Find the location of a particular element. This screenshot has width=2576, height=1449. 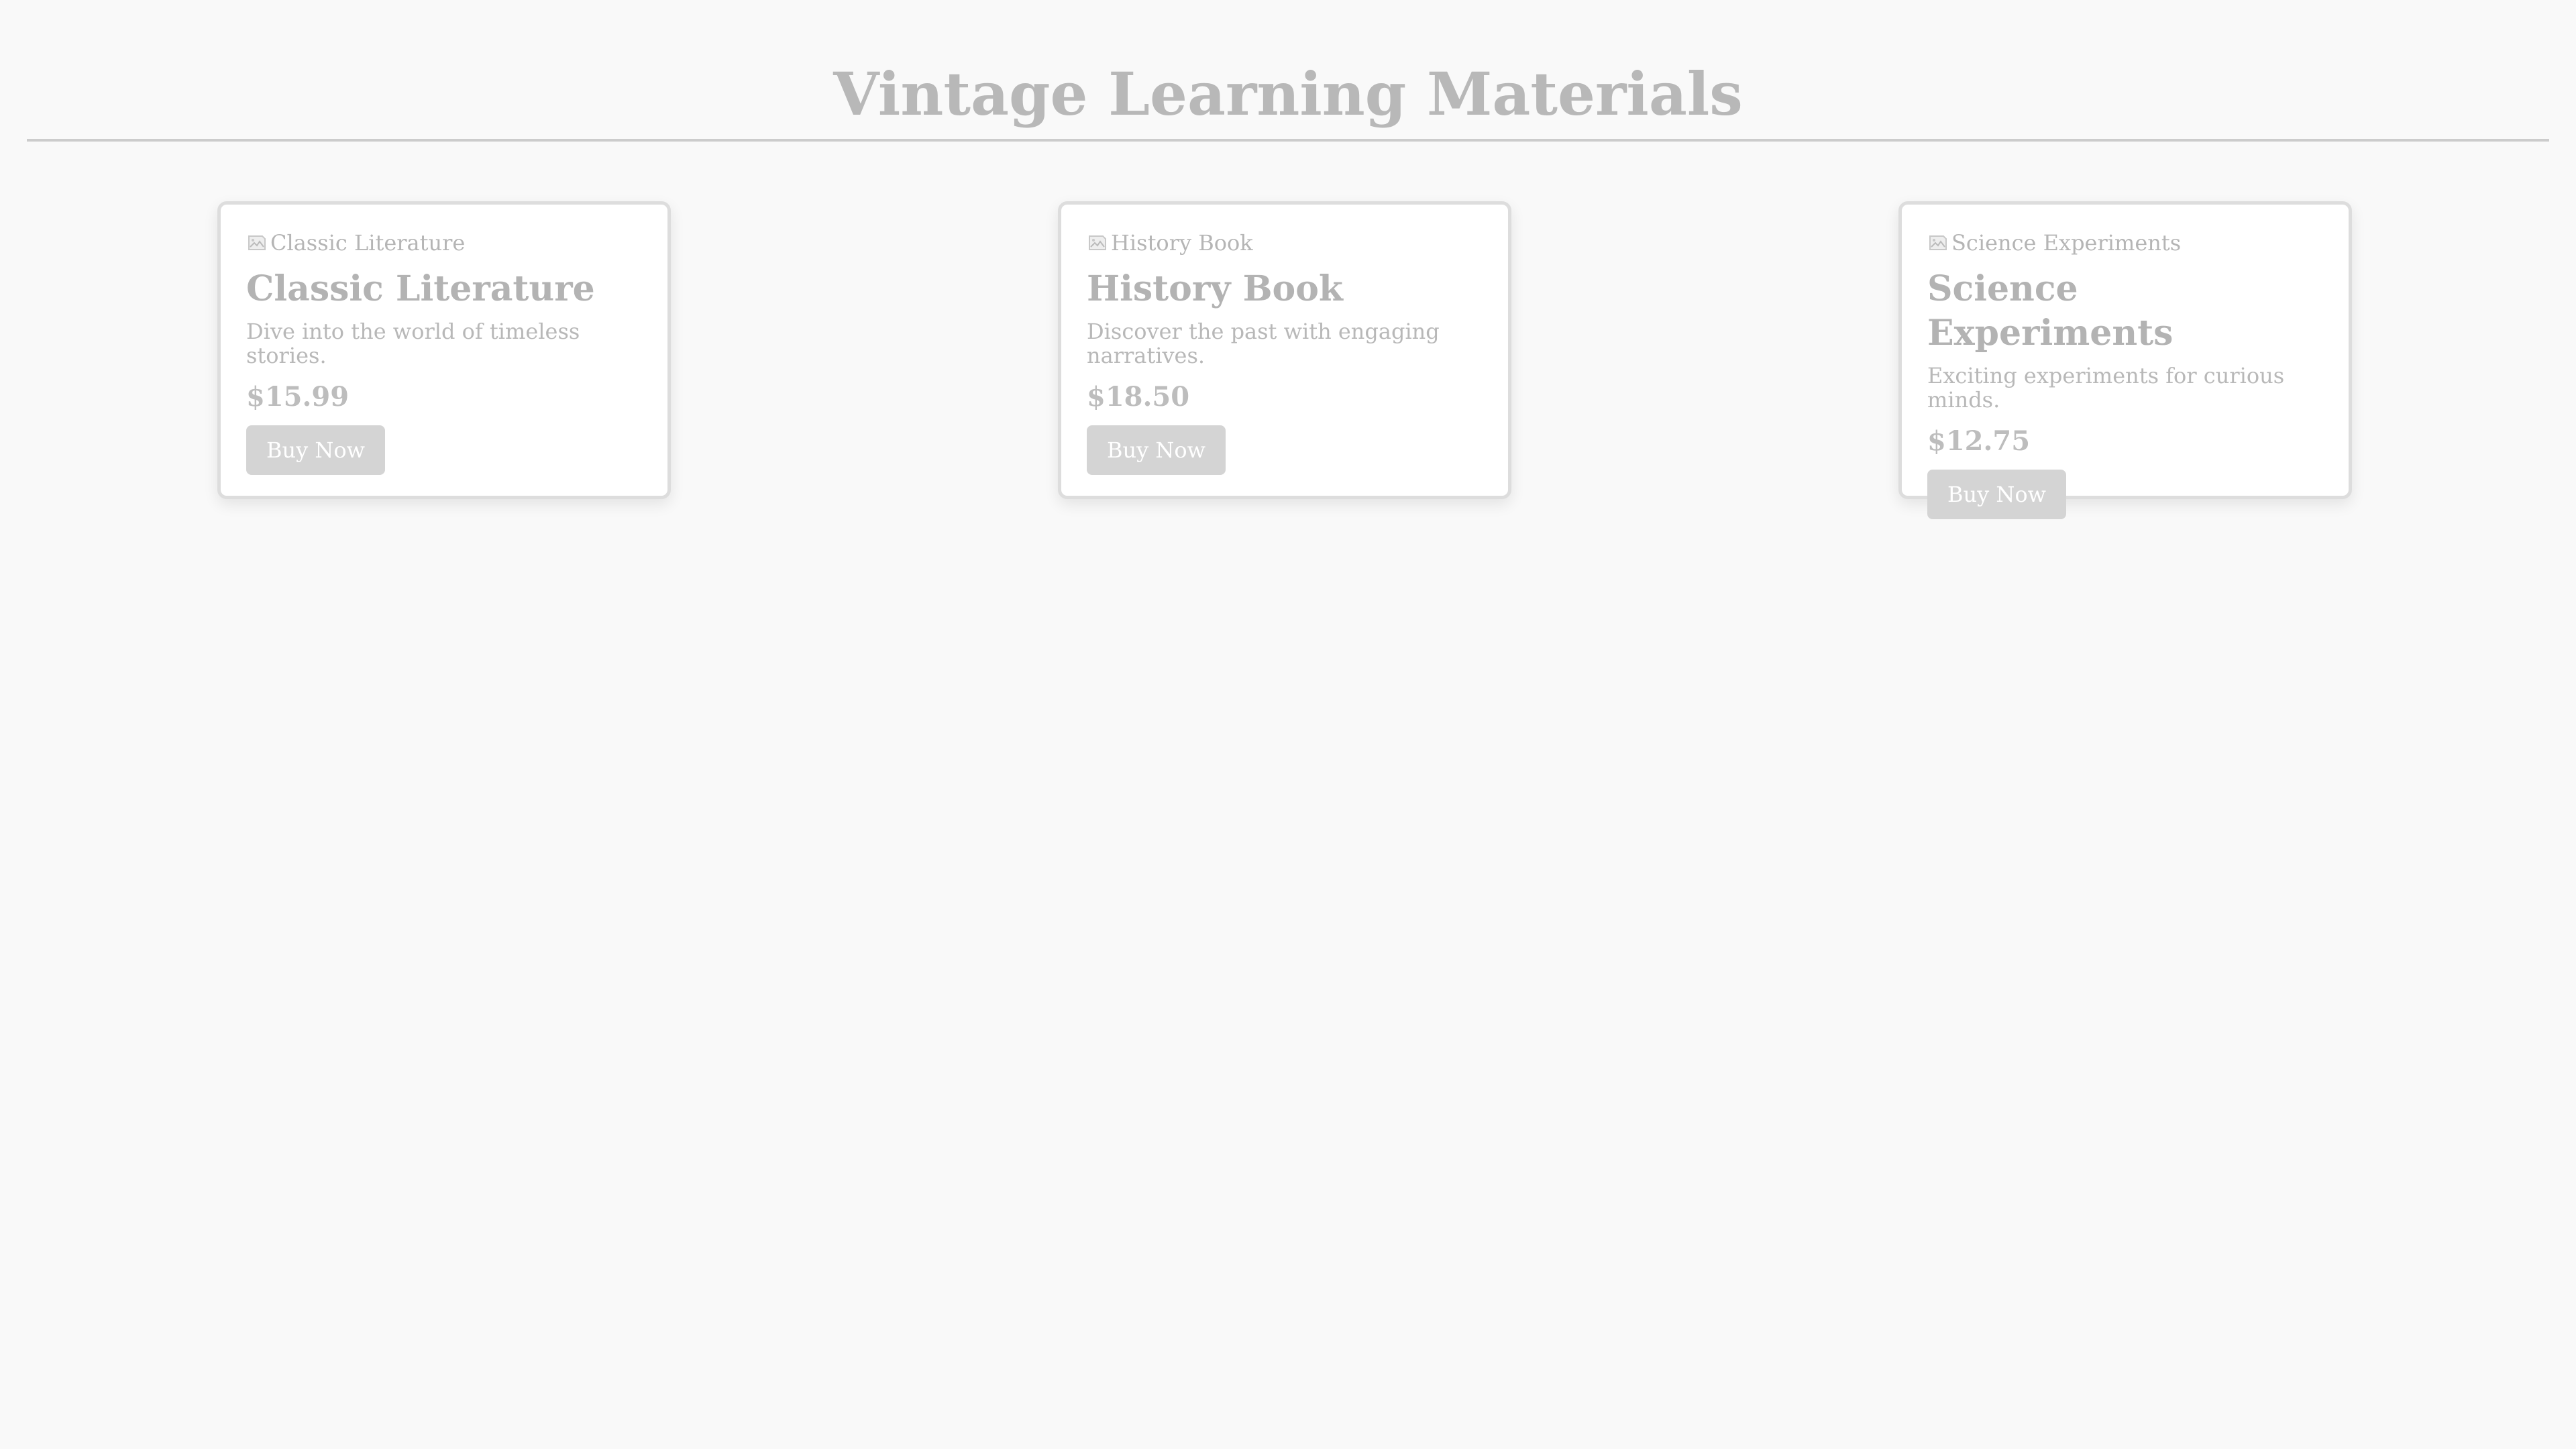

page-header: Vintage Learning Materials is located at coordinates (1288, 71).